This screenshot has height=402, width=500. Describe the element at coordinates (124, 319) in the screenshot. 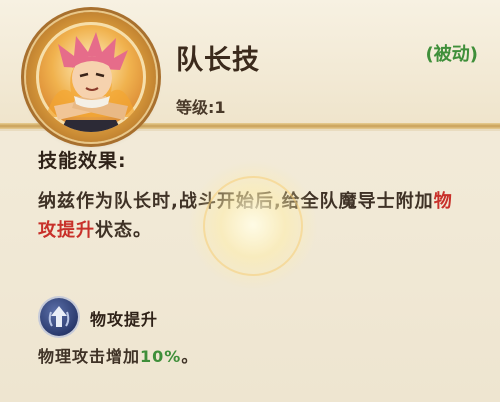

I see `buff-name: 物攻提升` at that location.